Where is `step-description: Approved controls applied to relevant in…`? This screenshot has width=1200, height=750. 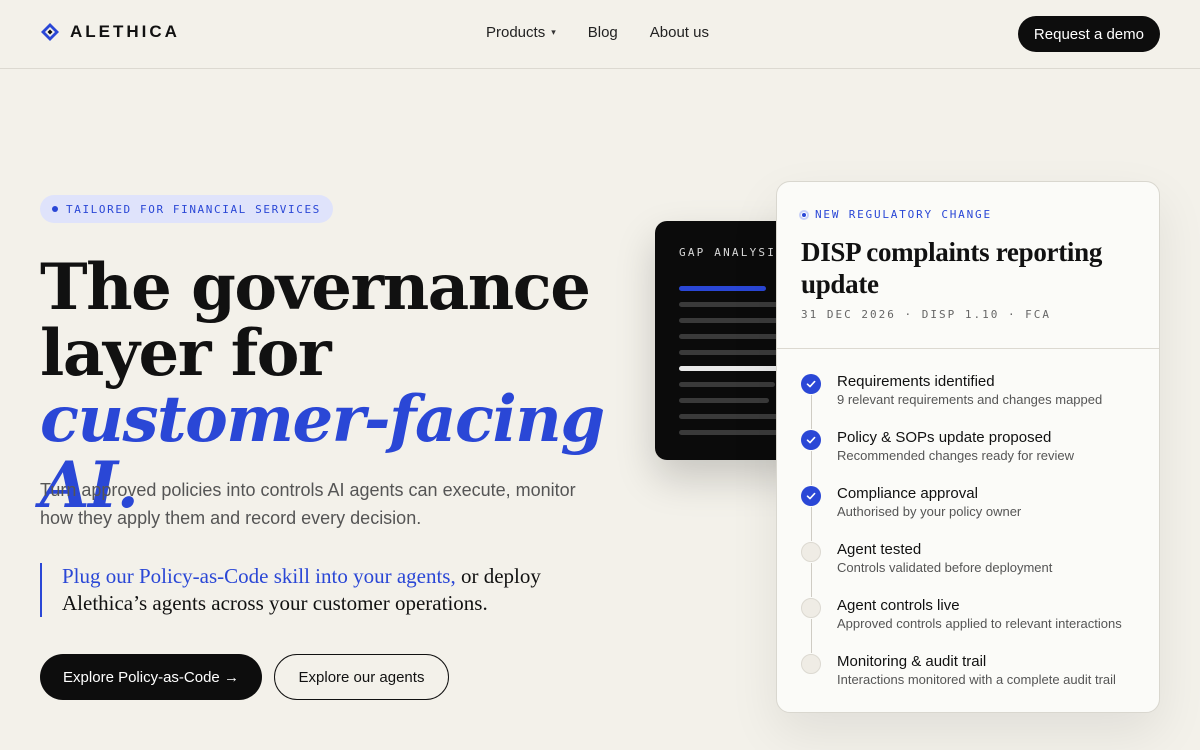 step-description: Approved controls applied to relevant in… is located at coordinates (979, 623).